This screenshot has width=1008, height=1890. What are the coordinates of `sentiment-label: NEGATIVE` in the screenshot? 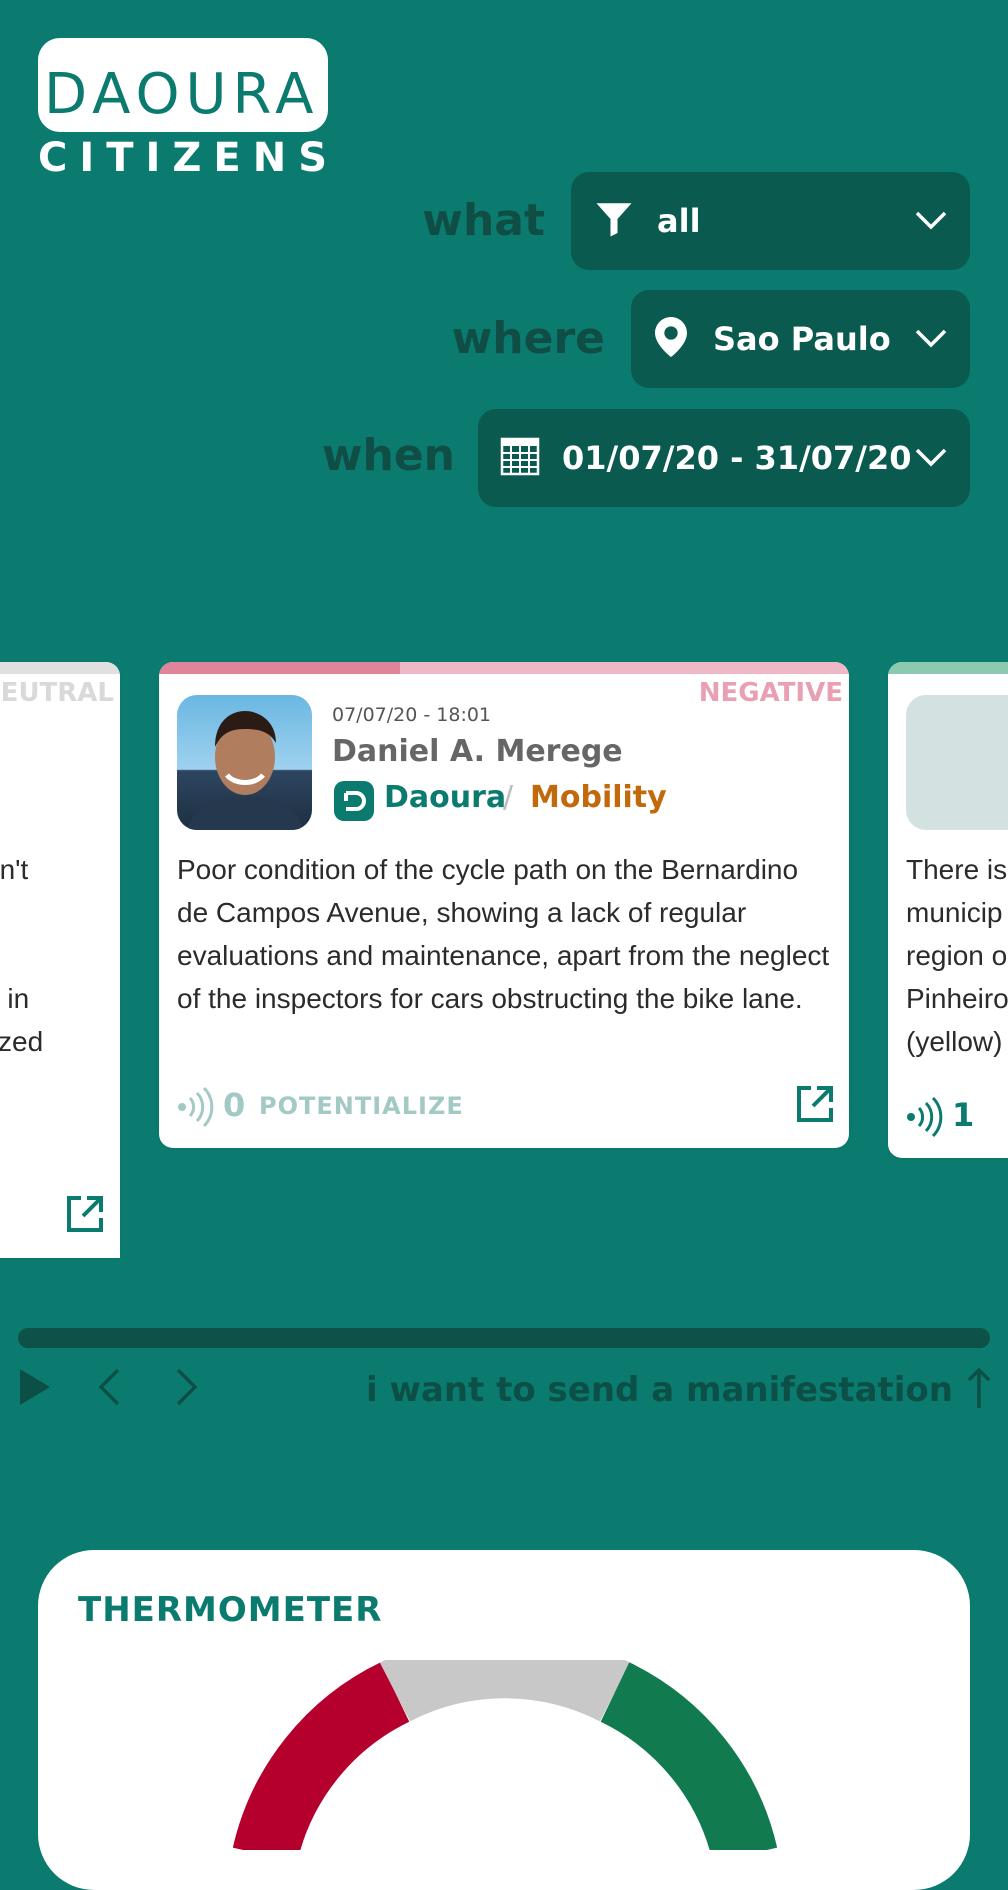 It's located at (770, 693).